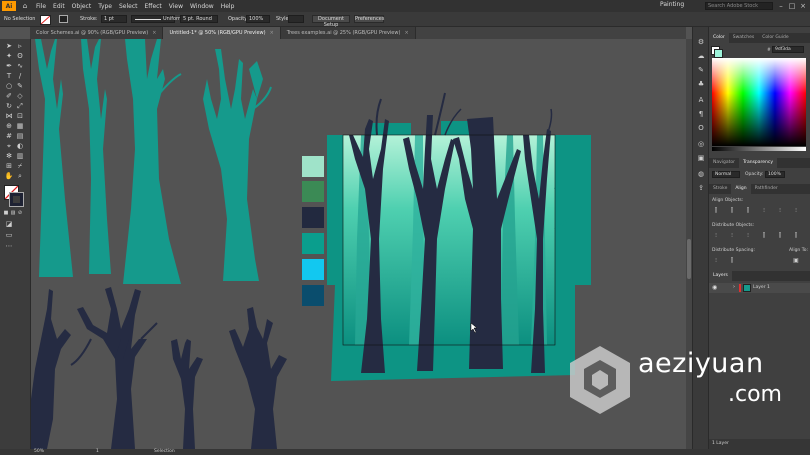 The width and height of the screenshot is (810, 455). Describe the element at coordinates (82, 6) in the screenshot. I see `menu-object: Object` at that location.